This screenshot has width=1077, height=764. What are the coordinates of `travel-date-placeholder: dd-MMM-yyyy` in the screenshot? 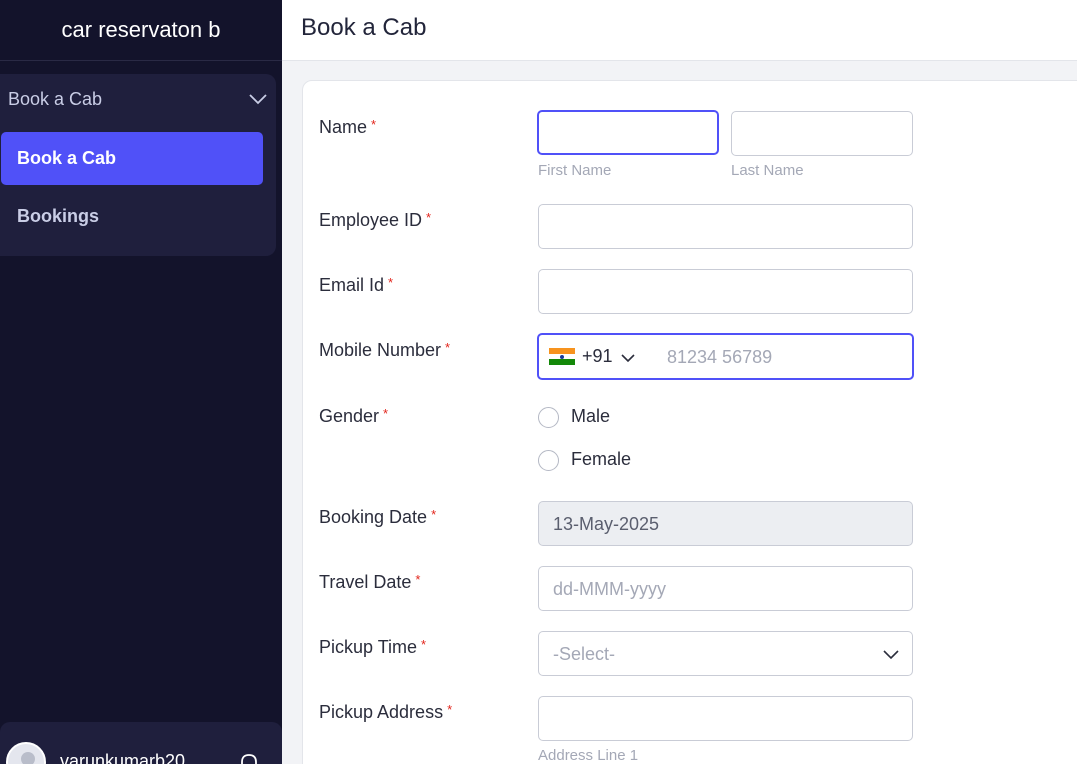 It's located at (609, 589).